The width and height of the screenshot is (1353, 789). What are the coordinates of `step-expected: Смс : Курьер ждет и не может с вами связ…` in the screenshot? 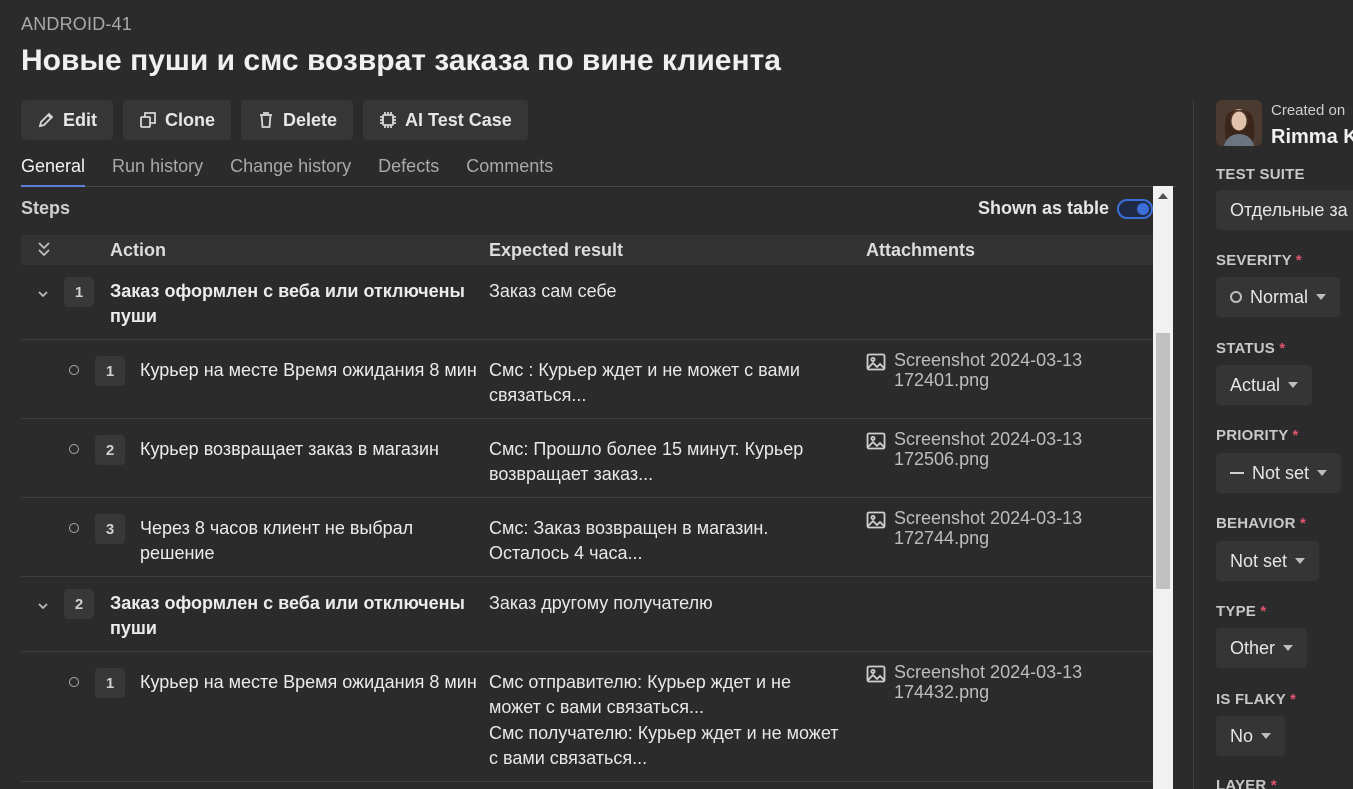 It's located at (644, 382).